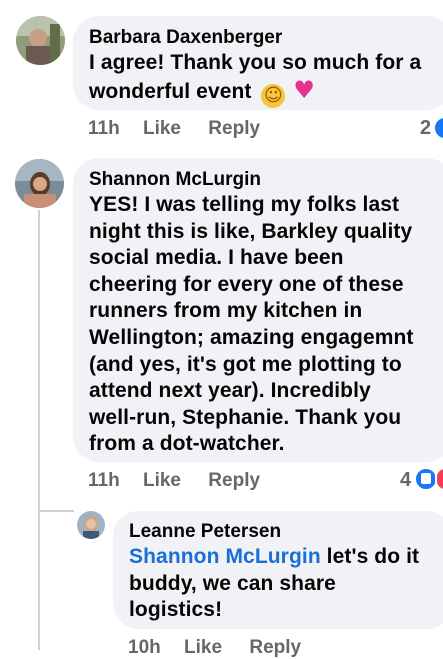  Describe the element at coordinates (264, 180) in the screenshot. I see `comment-author: Shannon McLurgin` at that location.